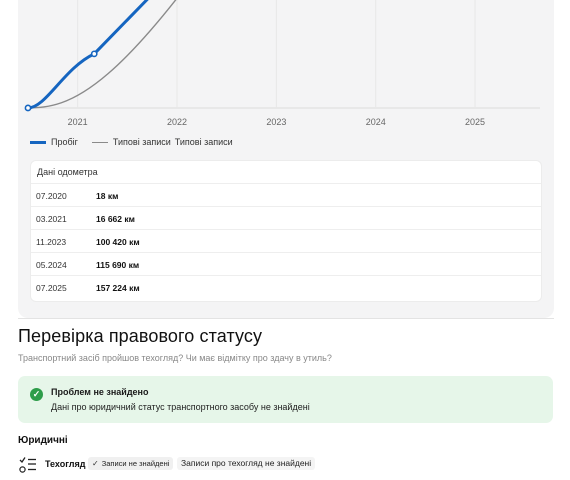 The width and height of the screenshot is (570, 480). What do you see at coordinates (95, 463) in the screenshot?
I see `check-icon: ✓` at bounding box center [95, 463].